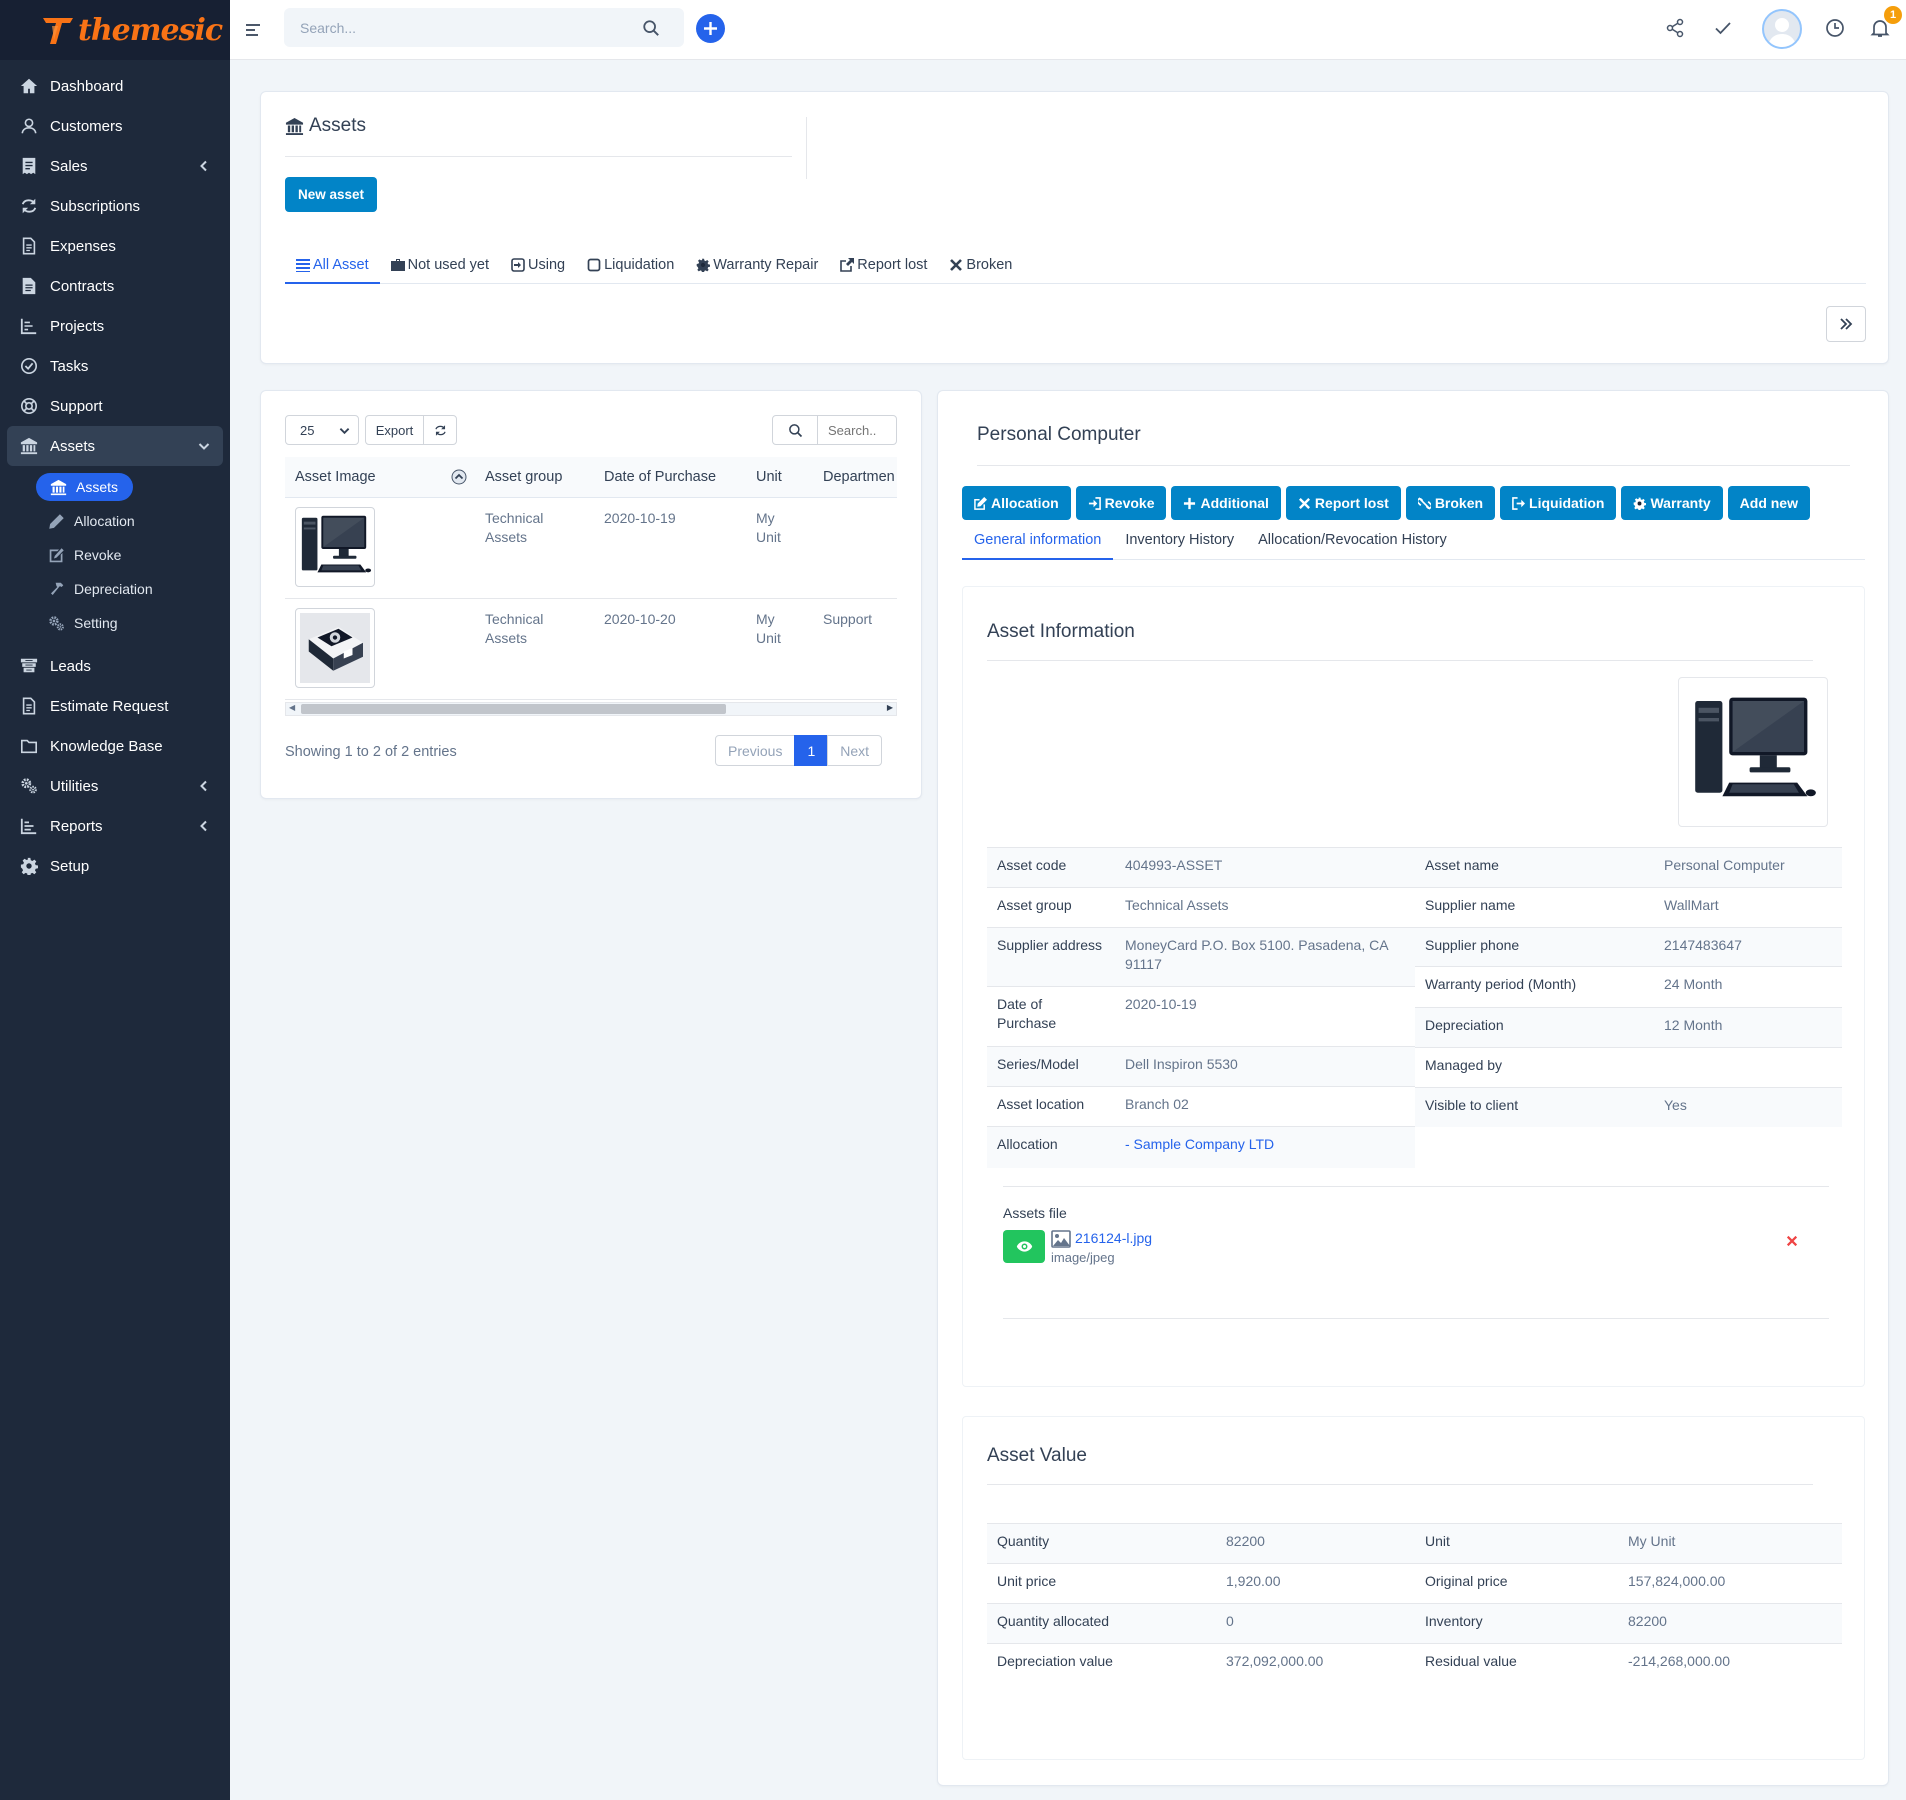 Image resolution: width=1906 pixels, height=1800 pixels. What do you see at coordinates (857, 430) in the screenshot?
I see `table-search-input` at bounding box center [857, 430].